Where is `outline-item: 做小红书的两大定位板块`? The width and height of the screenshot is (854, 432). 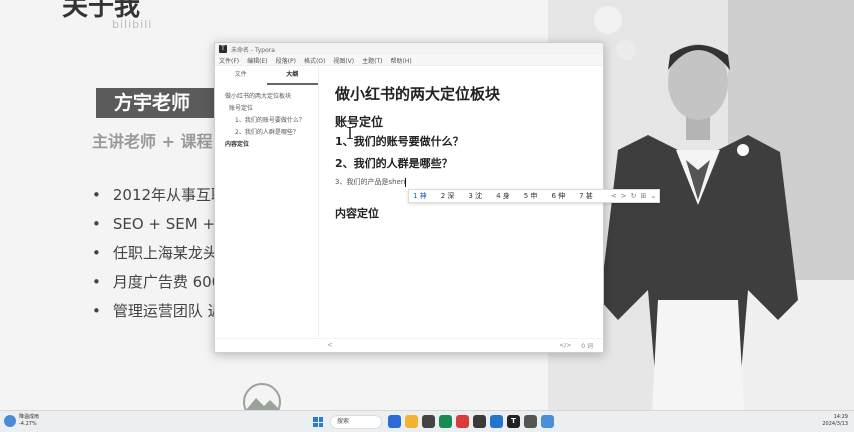 outline-item: 做小红书的两大定位板块 is located at coordinates (271, 97).